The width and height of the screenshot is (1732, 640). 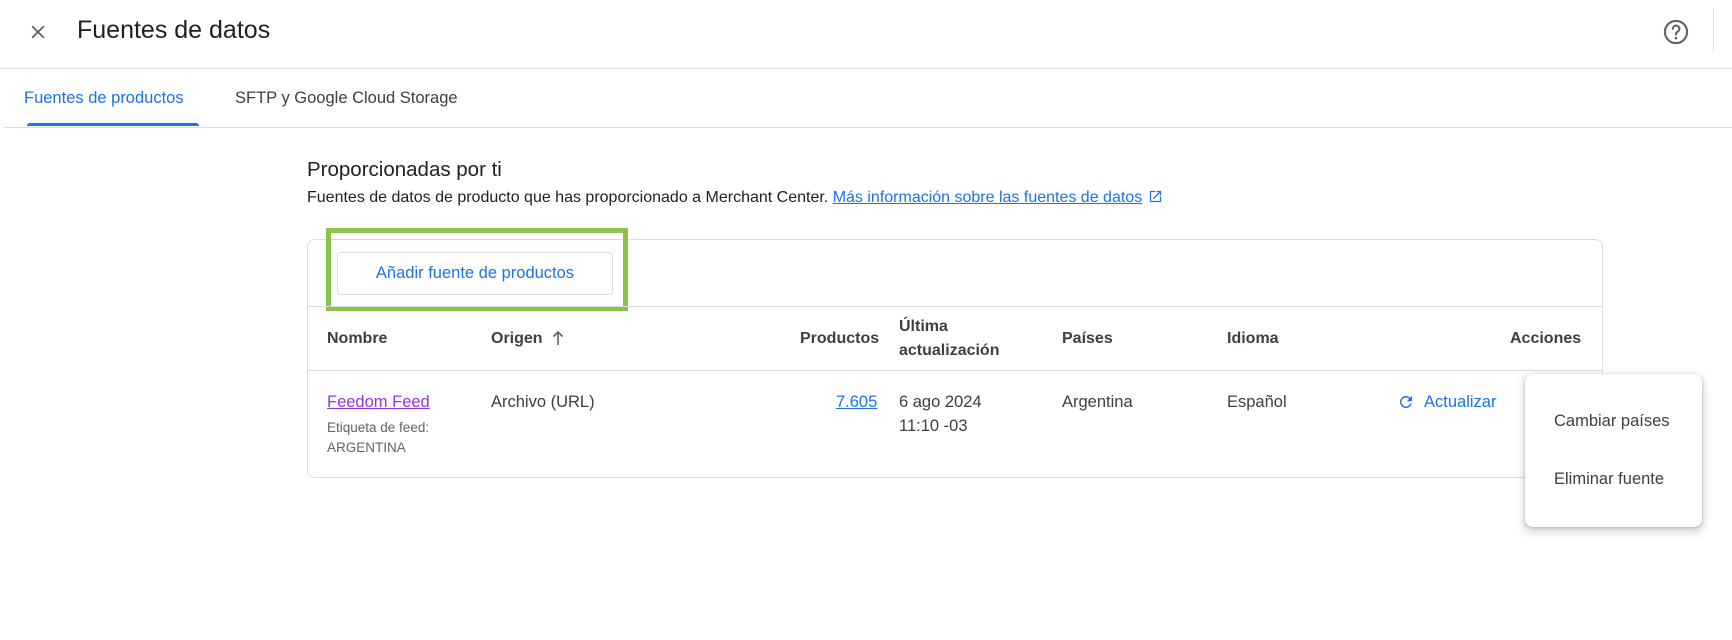 What do you see at coordinates (1713, 30) in the screenshot?
I see `topbar-divider` at bounding box center [1713, 30].